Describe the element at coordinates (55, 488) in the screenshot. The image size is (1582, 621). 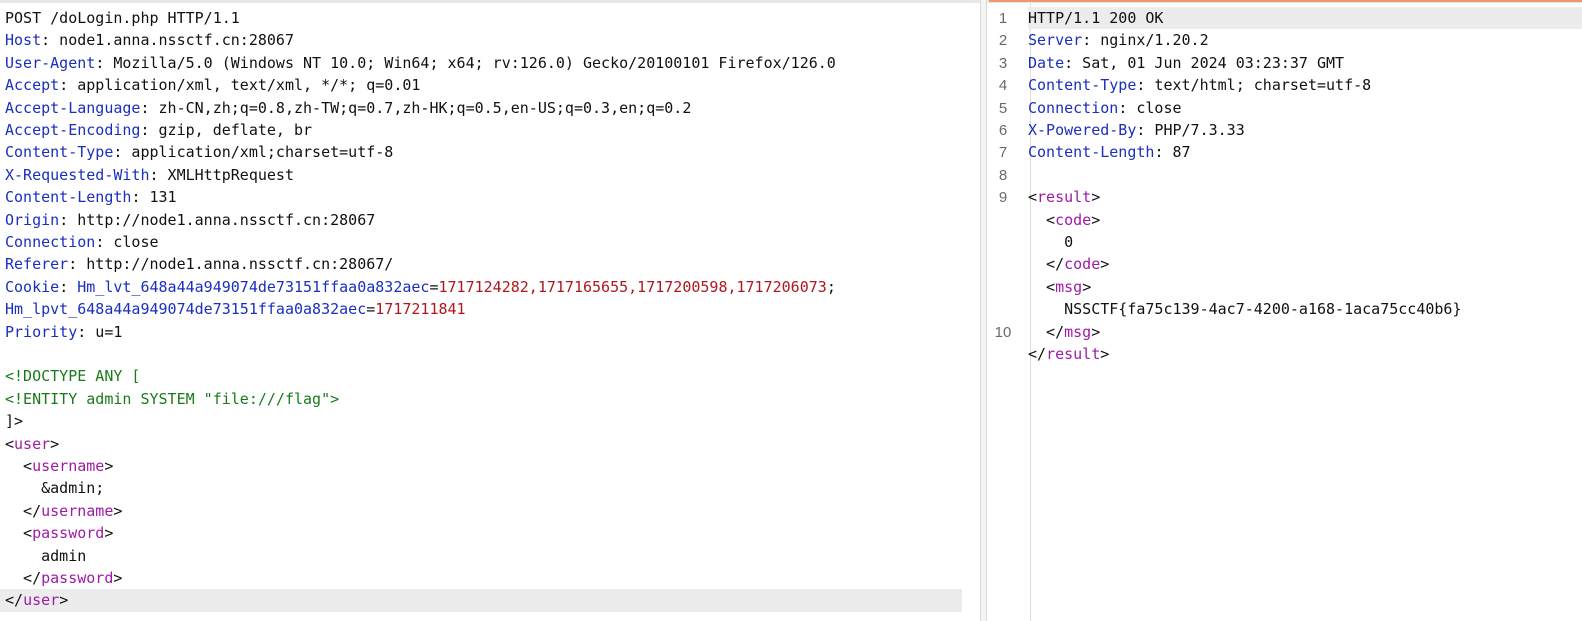
I see `code-token: &admin;` at that location.